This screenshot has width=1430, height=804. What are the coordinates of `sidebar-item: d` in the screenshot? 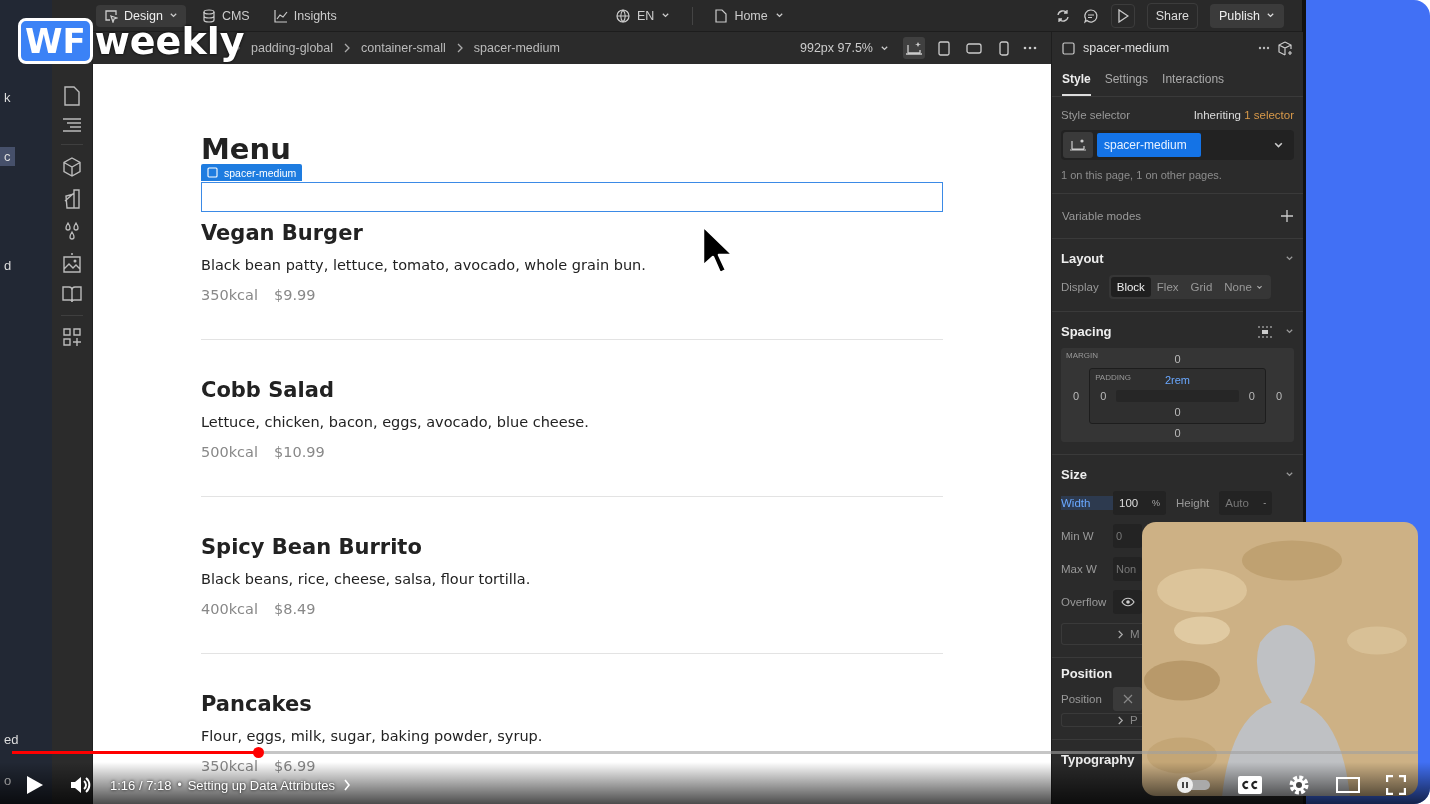 It's located at (8, 265).